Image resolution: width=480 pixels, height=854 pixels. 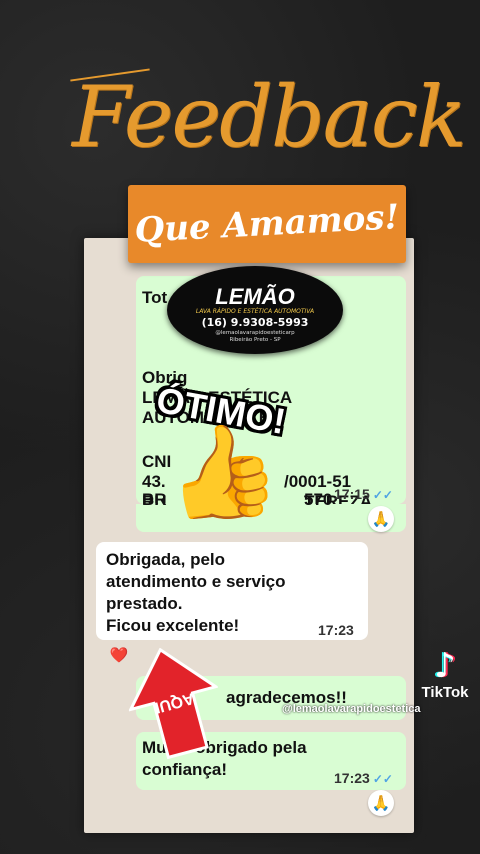 What do you see at coordinates (336, 630) in the screenshot?
I see `message-time: 17:23` at bounding box center [336, 630].